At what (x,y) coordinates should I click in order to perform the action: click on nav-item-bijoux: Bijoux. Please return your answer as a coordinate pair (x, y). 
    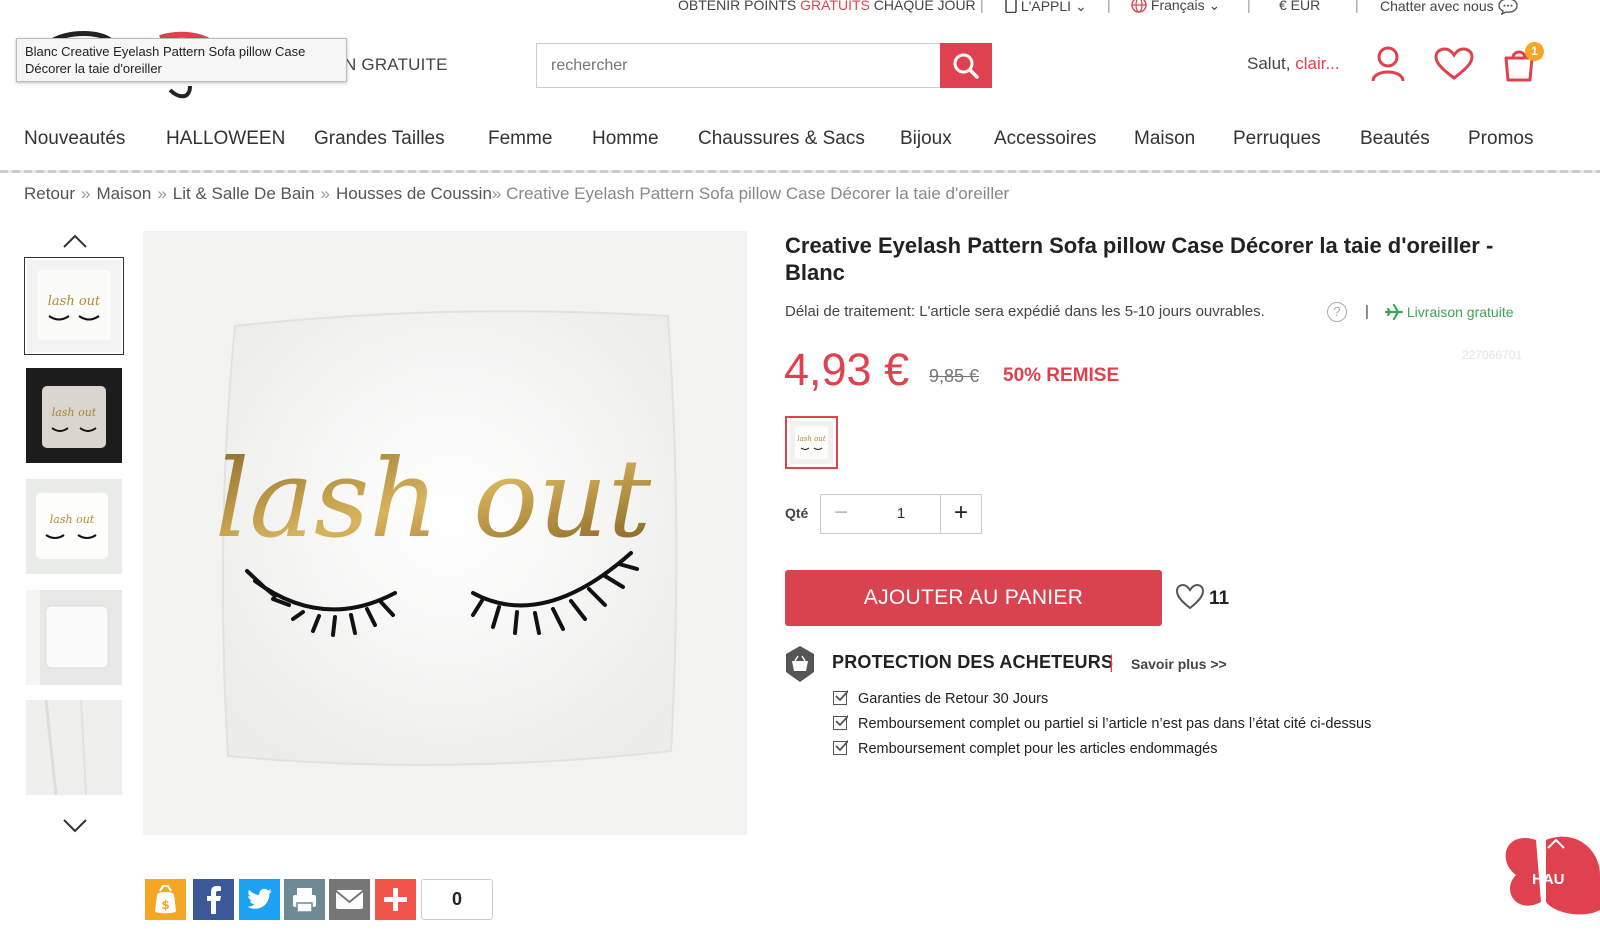
    Looking at the image, I should click on (926, 139).